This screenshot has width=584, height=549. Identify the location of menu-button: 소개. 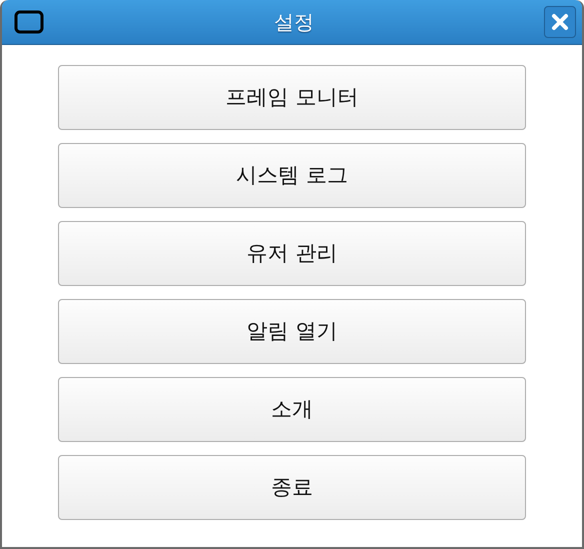
(292, 409).